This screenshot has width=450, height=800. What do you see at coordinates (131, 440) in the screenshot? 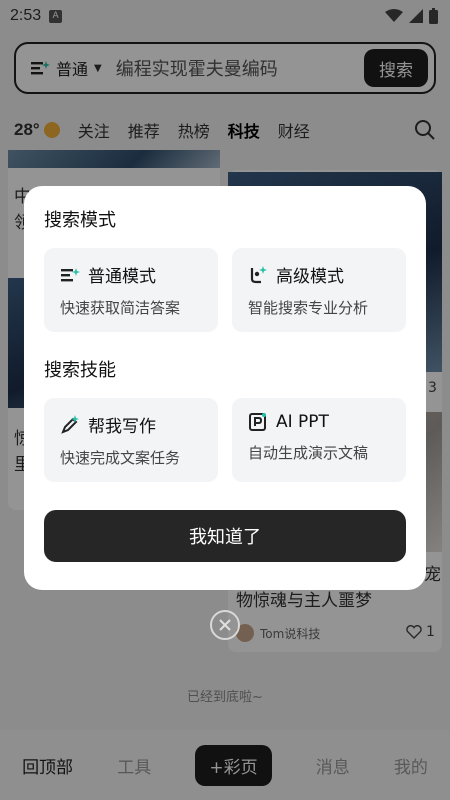
I see `option-help-write: 帮我写作 快速完成文案任务` at bounding box center [131, 440].